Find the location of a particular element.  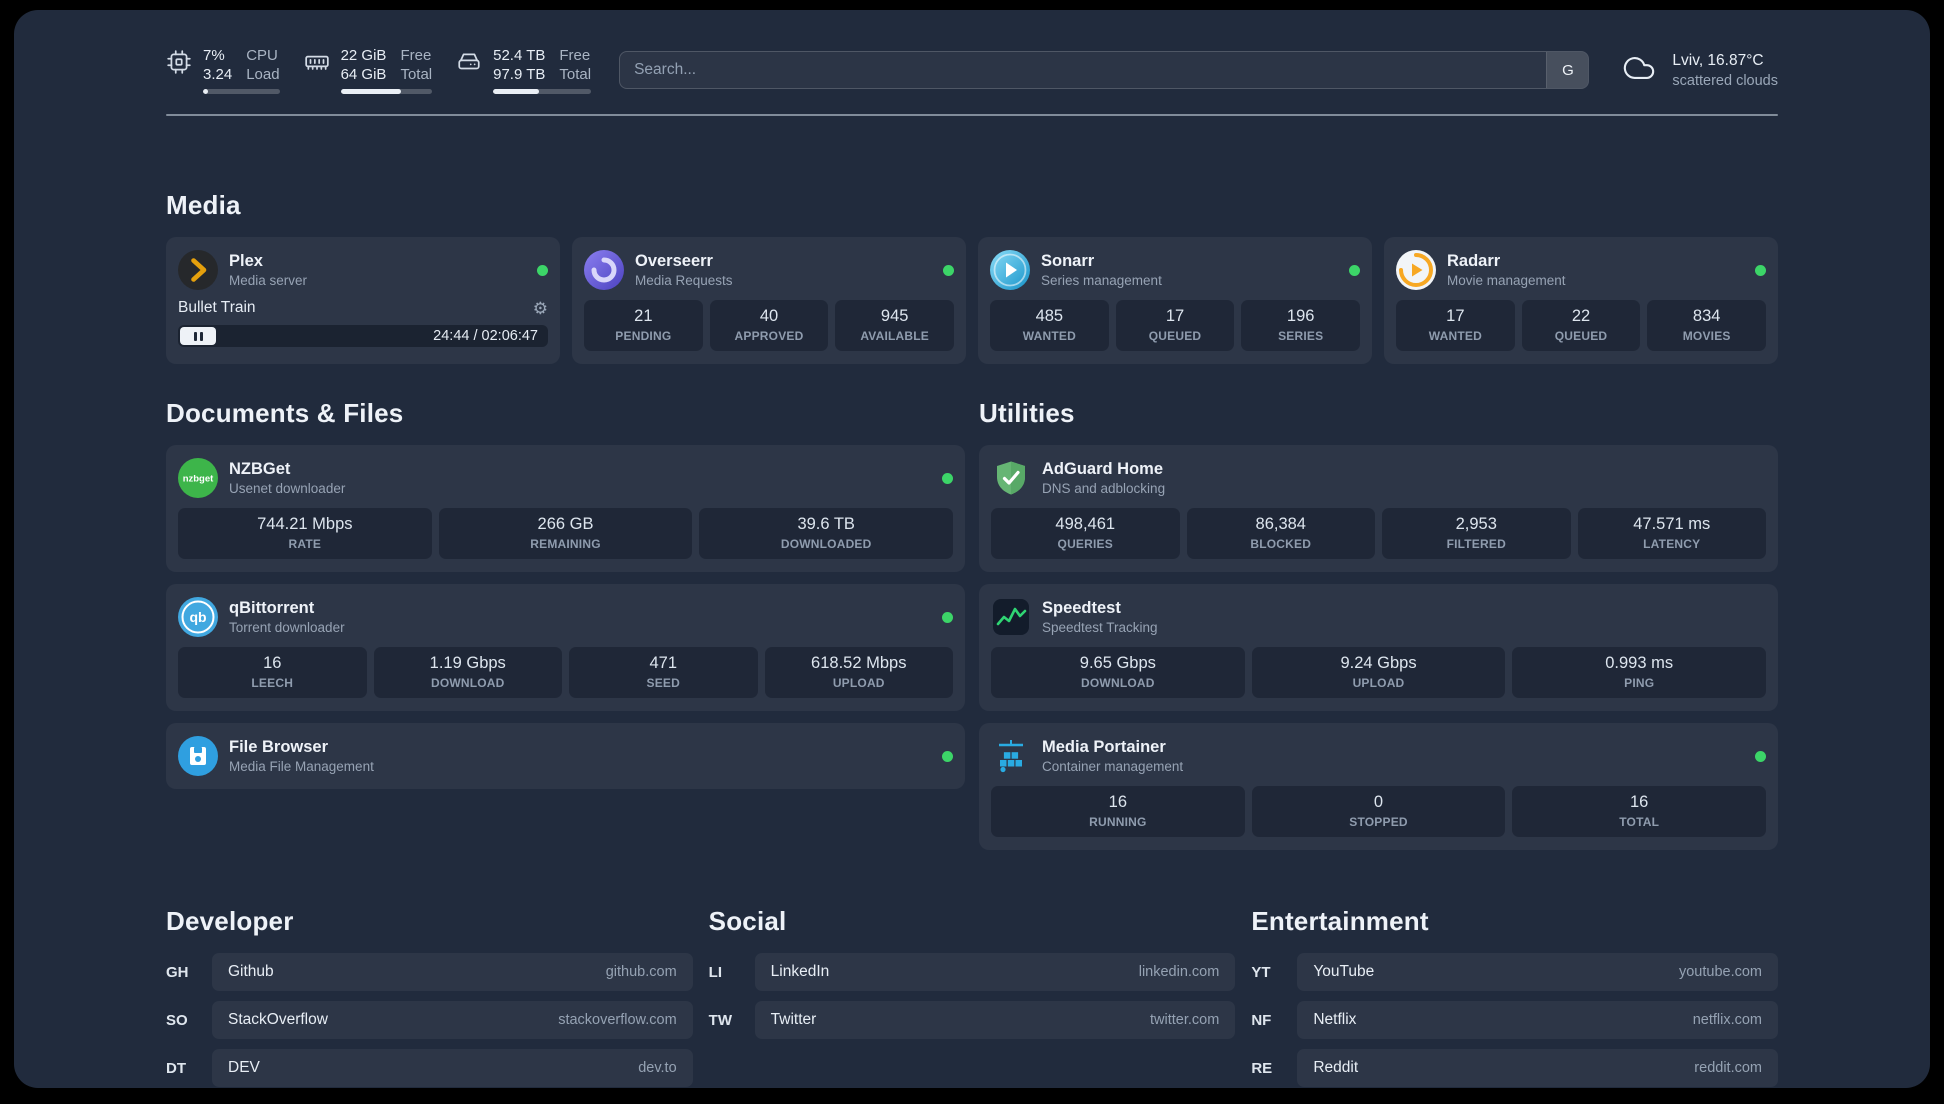

cpu-label-1: CPU is located at coordinates (262, 55).